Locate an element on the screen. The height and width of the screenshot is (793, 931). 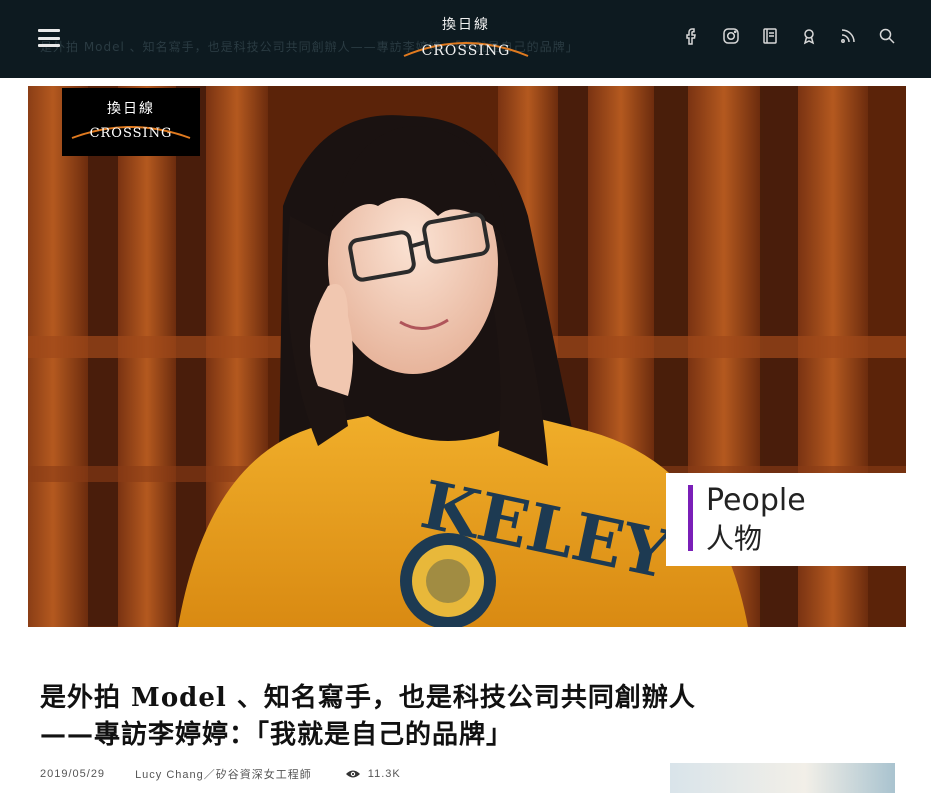
publish-date: 2019/05/29 is located at coordinates (73, 774).